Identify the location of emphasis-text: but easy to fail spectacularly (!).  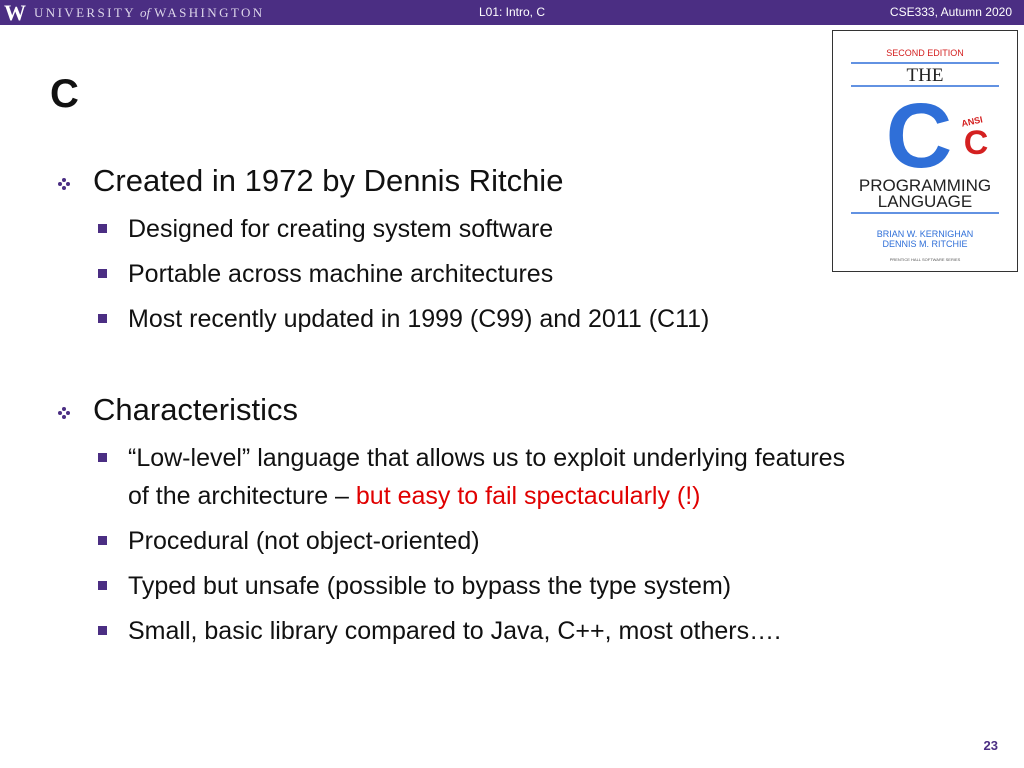
(528, 496).